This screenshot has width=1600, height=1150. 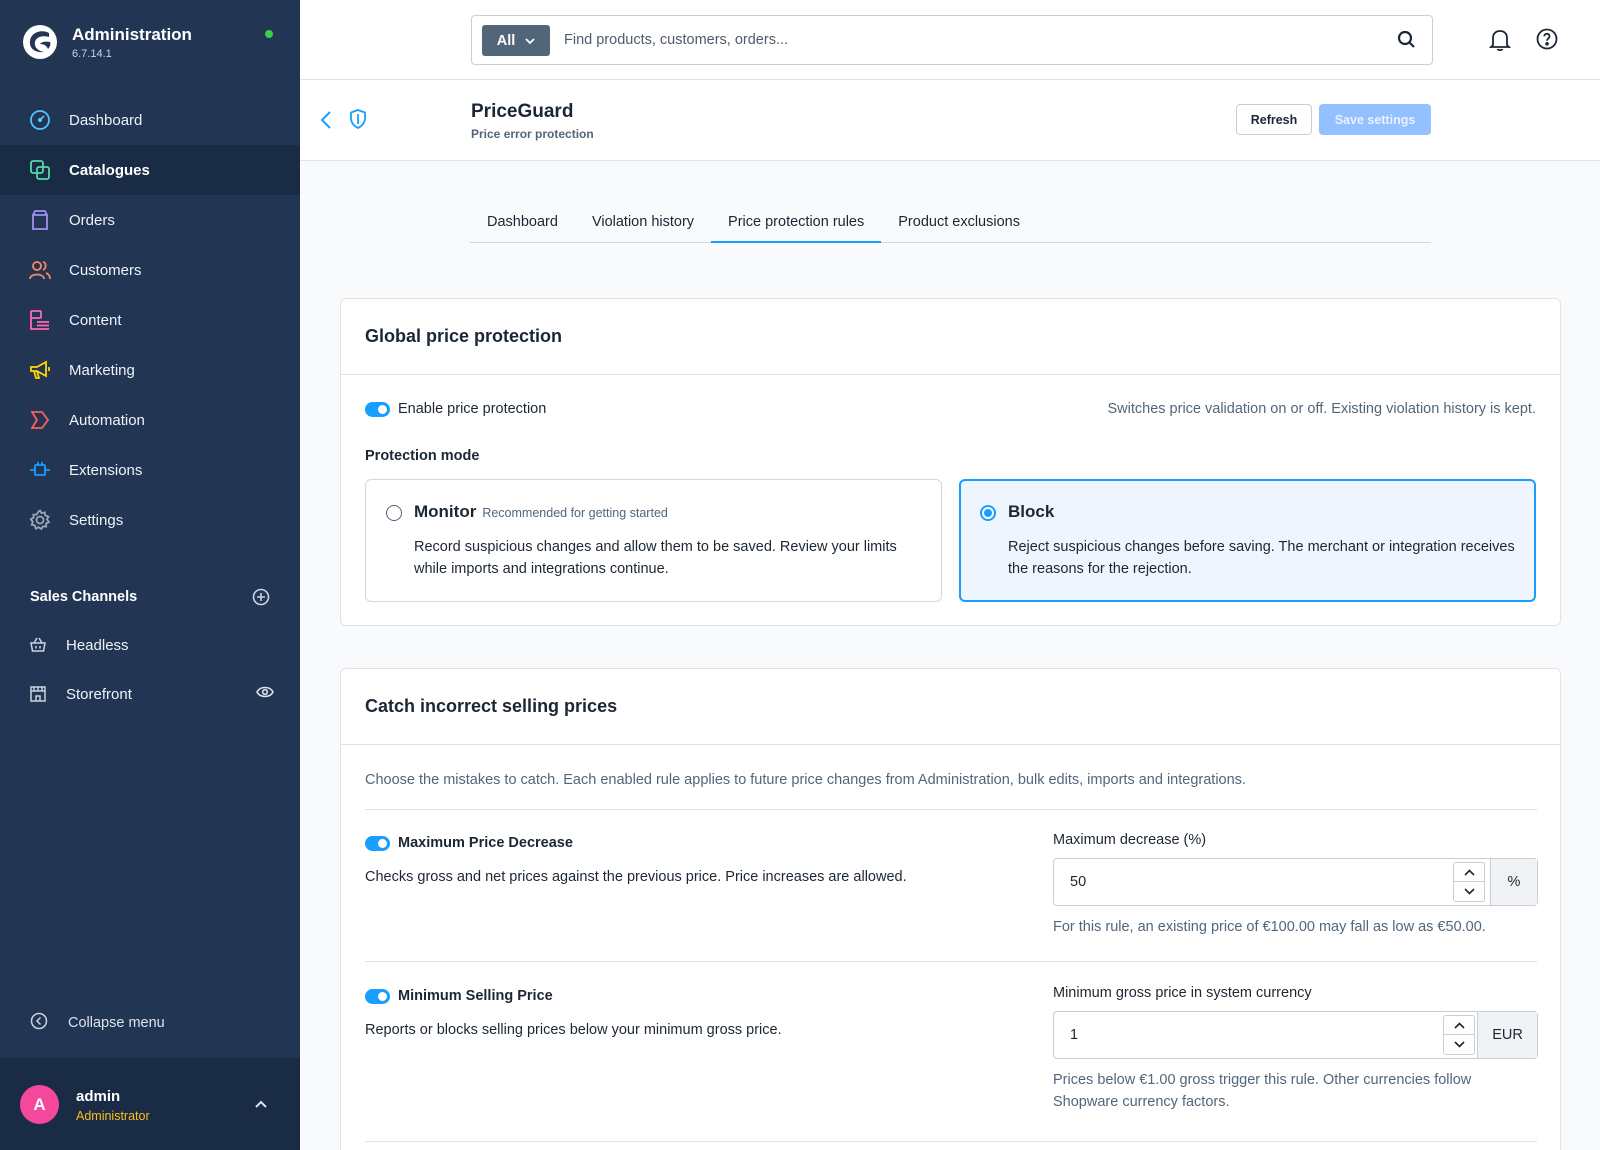 What do you see at coordinates (541, 512) in the screenshot?
I see `mode-title: Monitor Recommended for getting started` at bounding box center [541, 512].